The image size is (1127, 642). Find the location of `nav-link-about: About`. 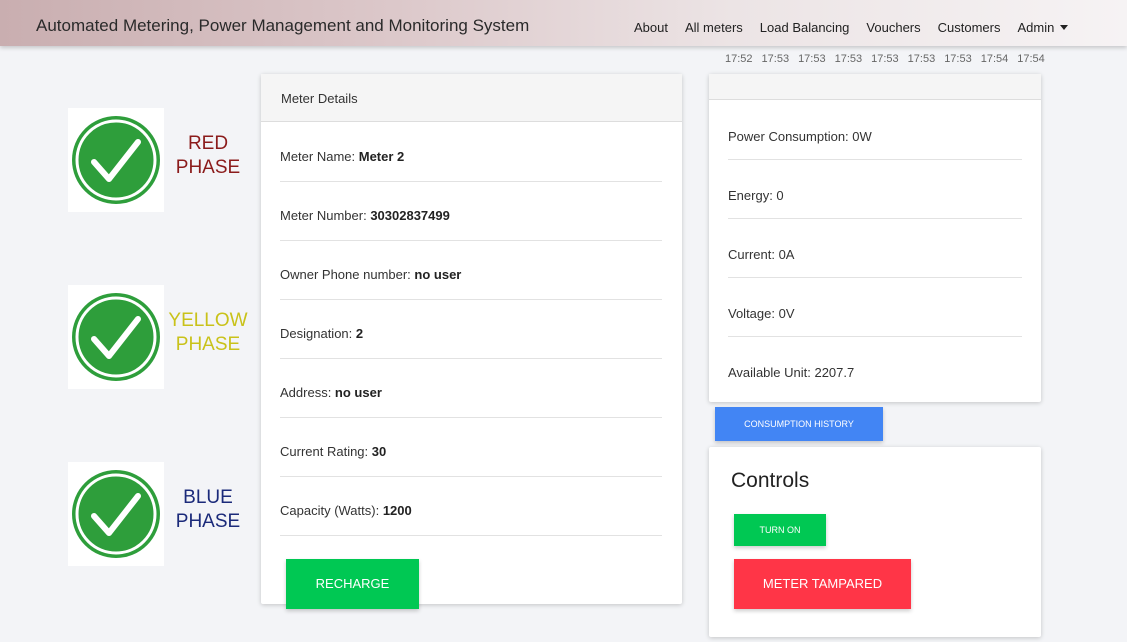

nav-link-about: About is located at coordinates (651, 27).